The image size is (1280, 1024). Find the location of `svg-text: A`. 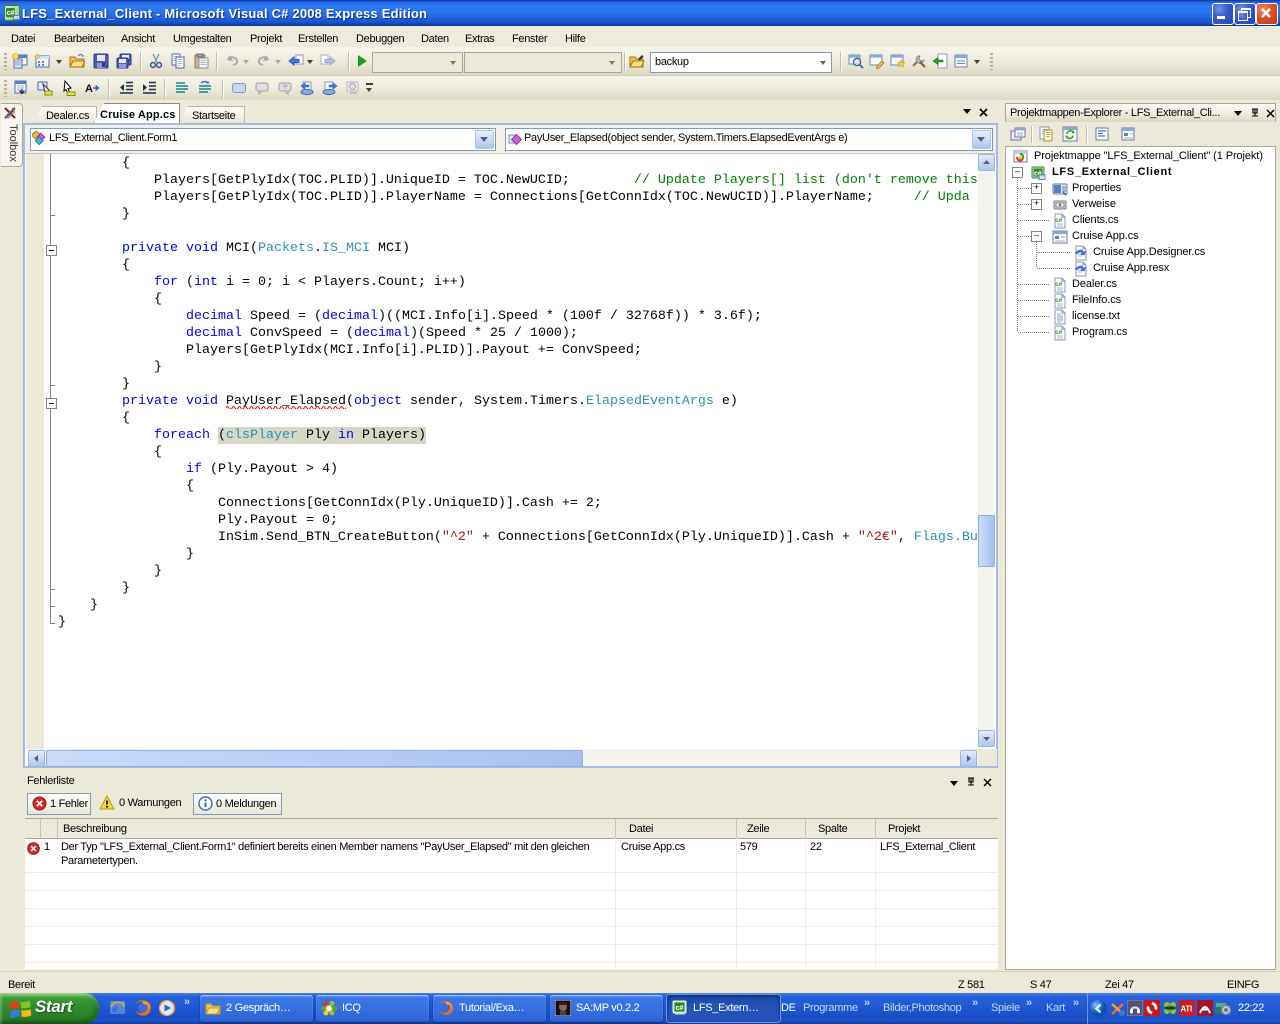

svg-text: A is located at coordinates (89, 89).